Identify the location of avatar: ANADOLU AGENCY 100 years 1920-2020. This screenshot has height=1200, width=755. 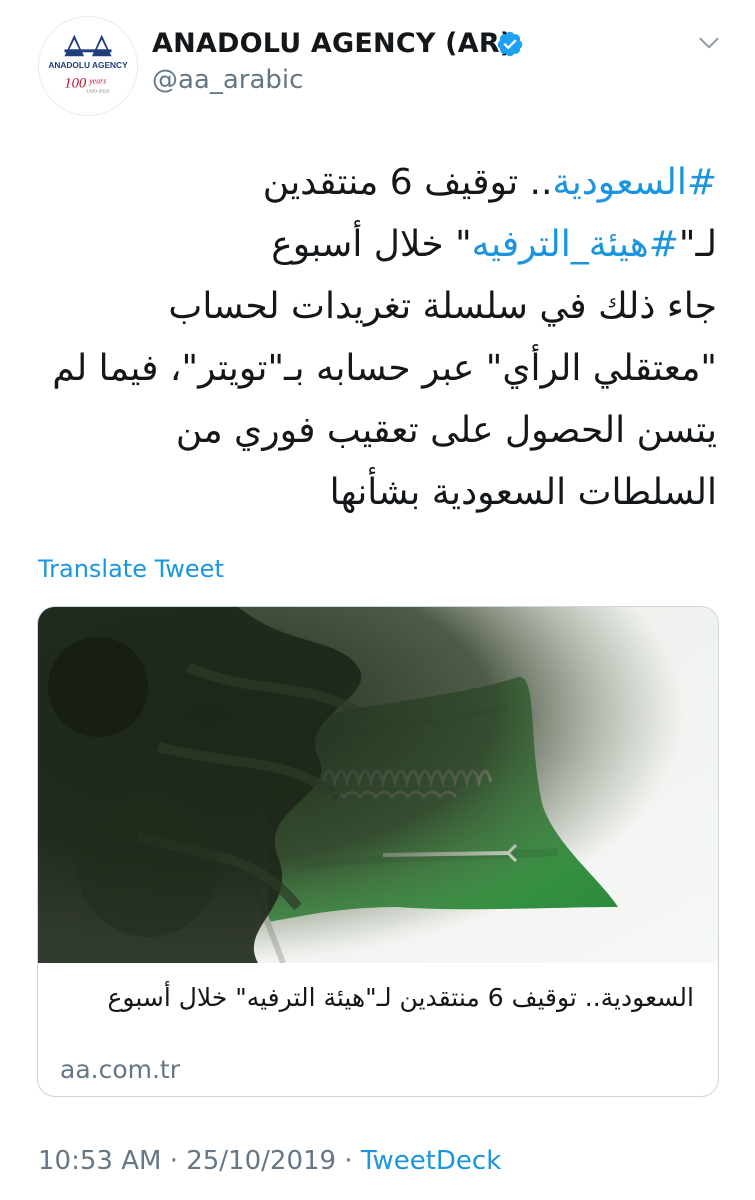
(88, 66).